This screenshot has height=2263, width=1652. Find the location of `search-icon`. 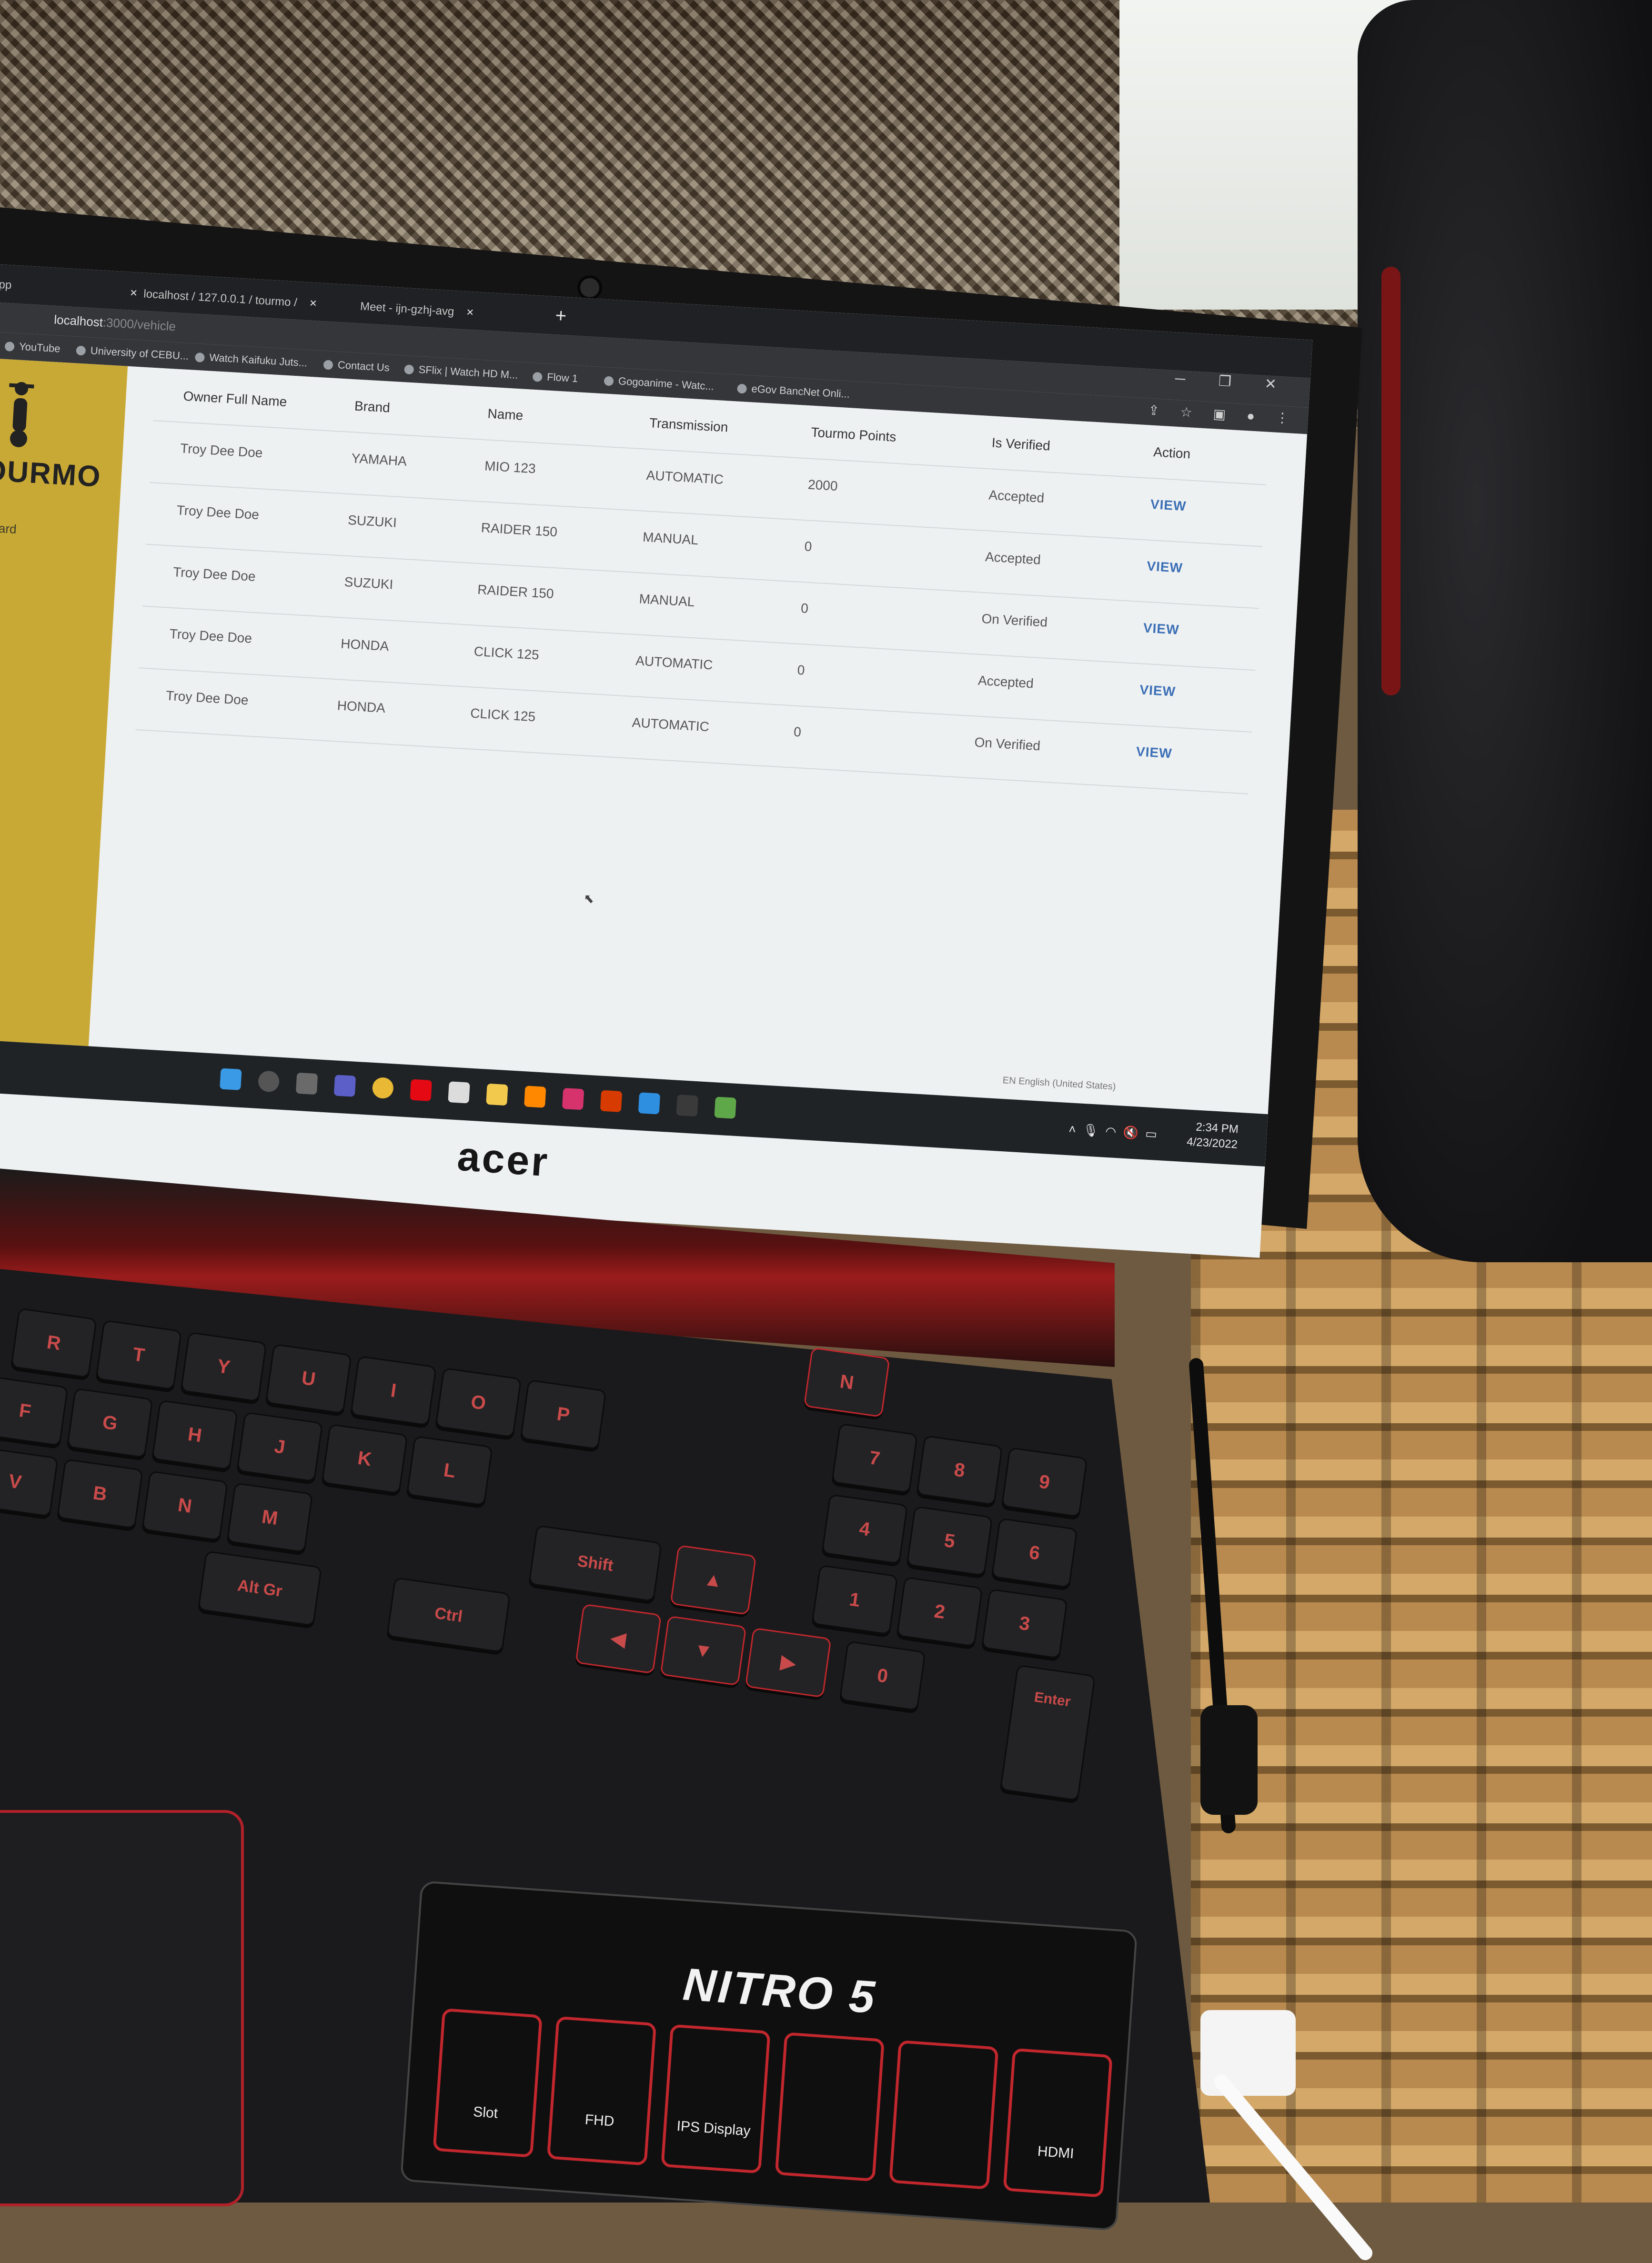

search-icon is located at coordinates (268, 1081).